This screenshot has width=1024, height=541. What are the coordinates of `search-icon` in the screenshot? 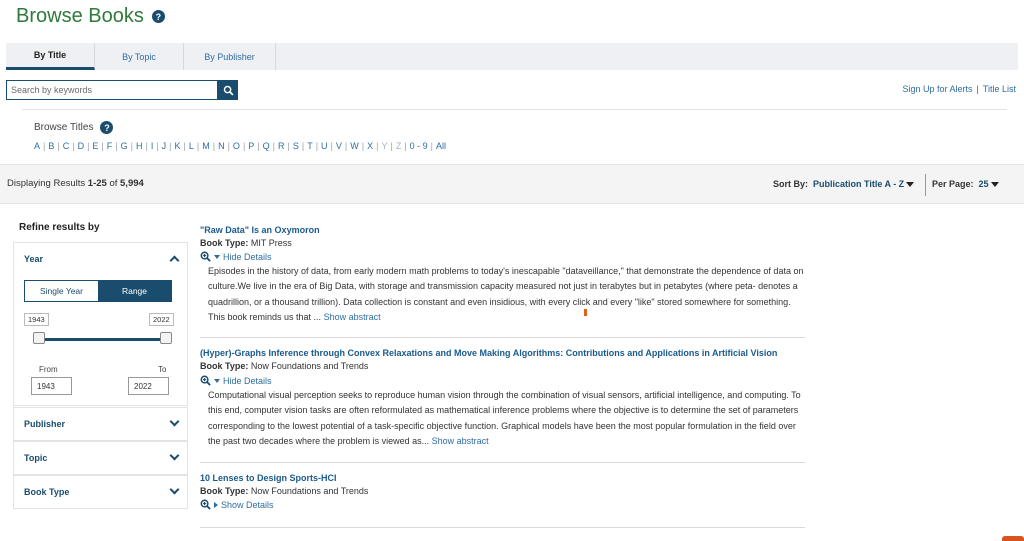 It's located at (228, 90).